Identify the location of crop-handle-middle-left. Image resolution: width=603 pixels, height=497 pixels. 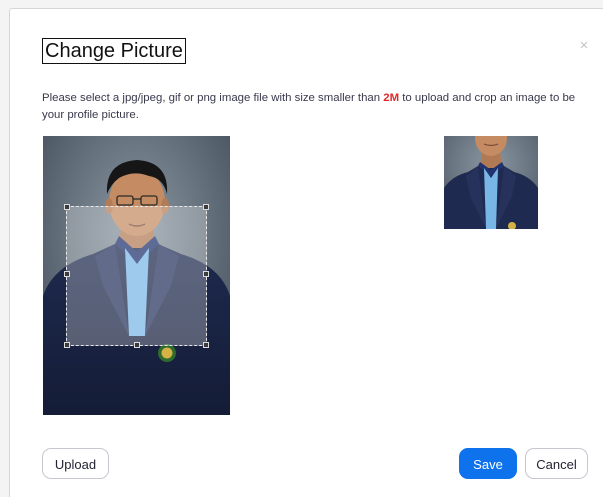
(67, 274).